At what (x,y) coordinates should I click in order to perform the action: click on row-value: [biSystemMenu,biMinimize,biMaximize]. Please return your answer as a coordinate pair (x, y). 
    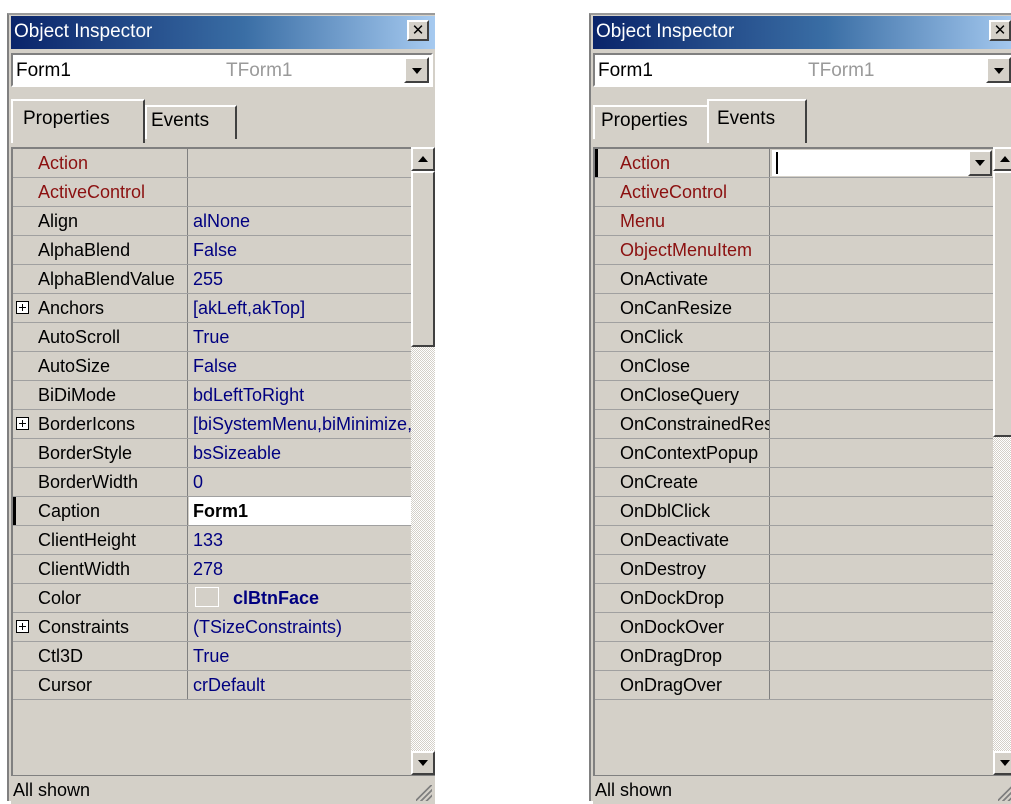
    Looking at the image, I should click on (300, 424).